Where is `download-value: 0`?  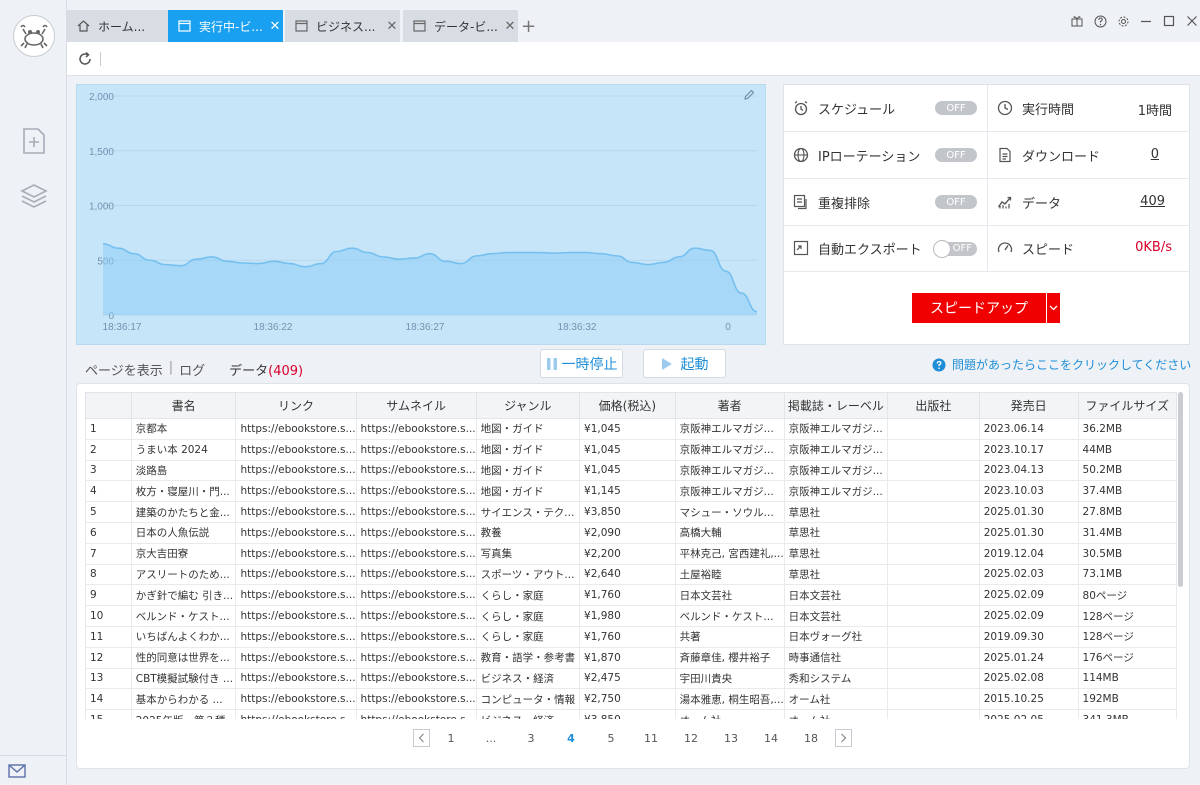
download-value: 0 is located at coordinates (1155, 154).